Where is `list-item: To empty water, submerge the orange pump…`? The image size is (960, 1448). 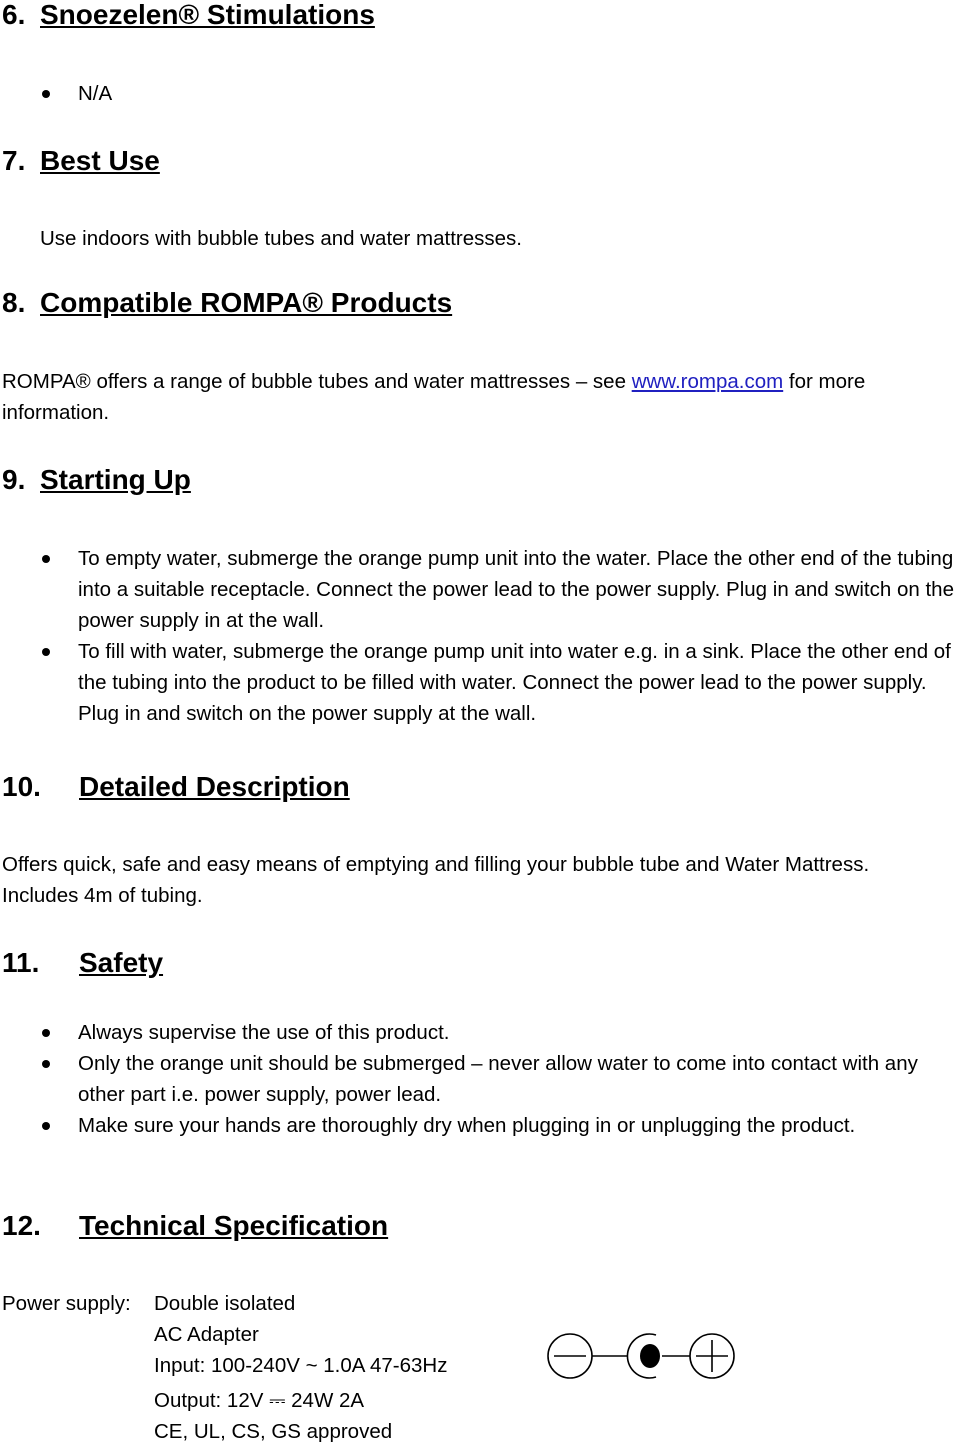
list-item: To empty water, submerge the orange pump… is located at coordinates (481, 589).